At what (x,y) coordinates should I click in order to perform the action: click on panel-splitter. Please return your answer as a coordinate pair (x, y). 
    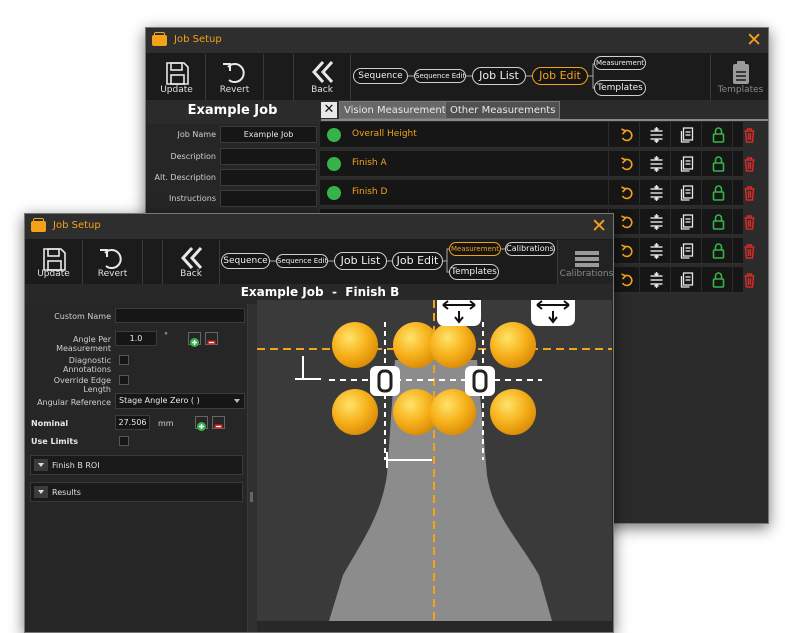
    Looking at the image, I should click on (252, 468).